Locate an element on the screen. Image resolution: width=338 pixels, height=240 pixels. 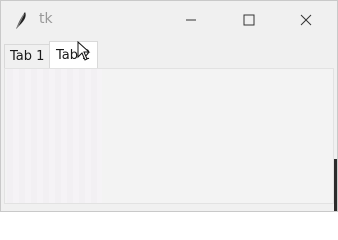
window-edge is located at coordinates (335, 185).